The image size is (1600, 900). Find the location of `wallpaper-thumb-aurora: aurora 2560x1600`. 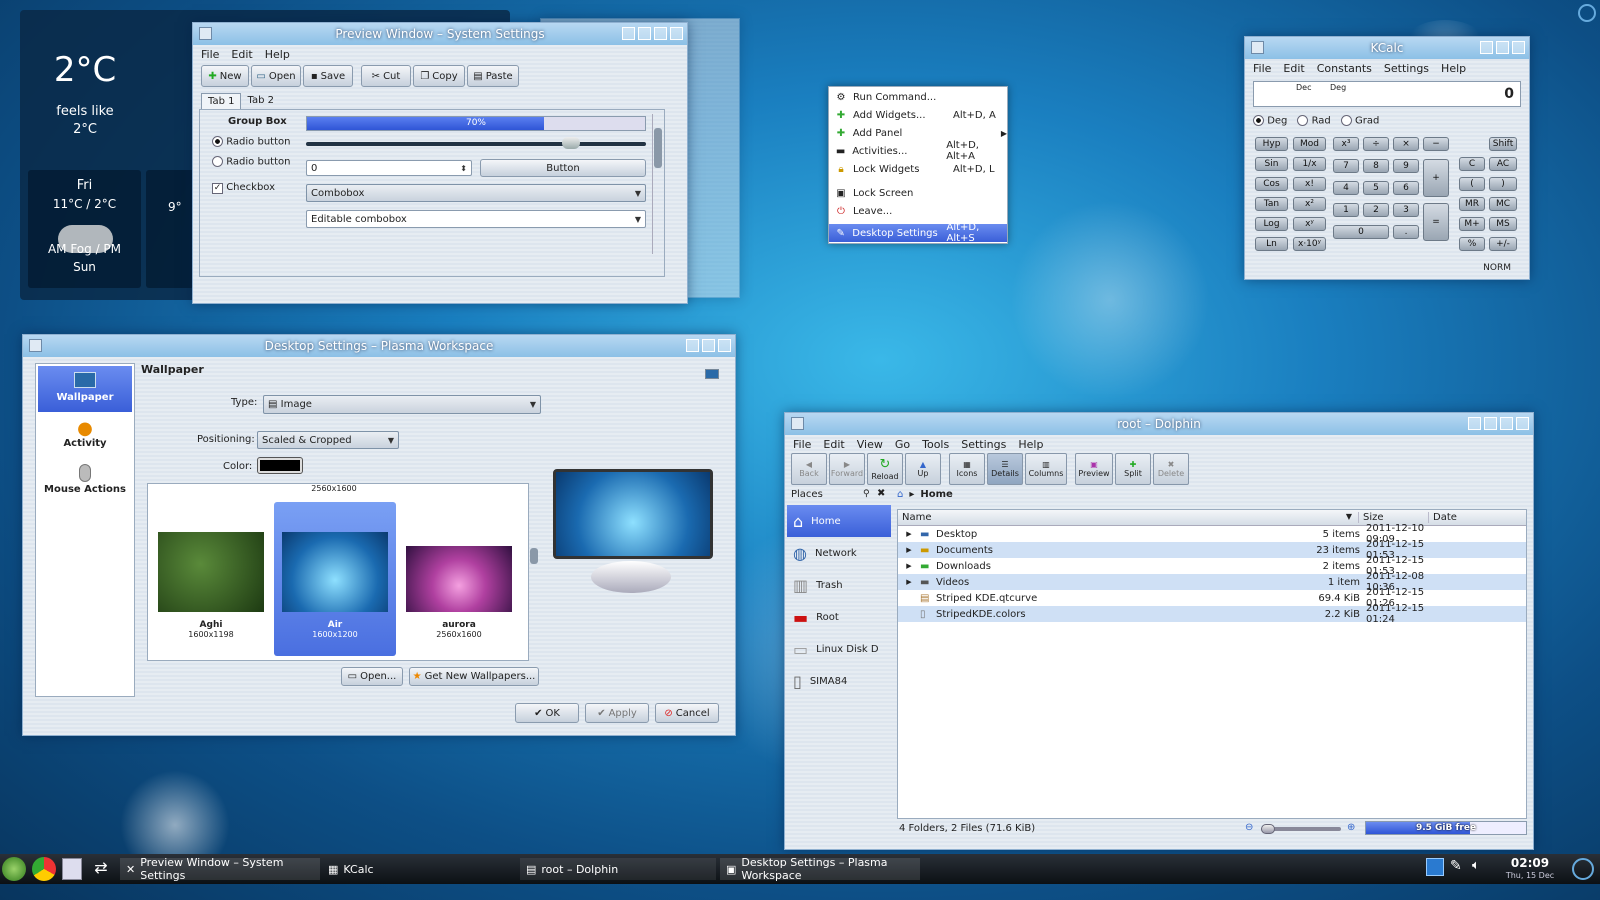

wallpaper-thumb-aurora: aurora 2560x1600 is located at coordinates (459, 579).